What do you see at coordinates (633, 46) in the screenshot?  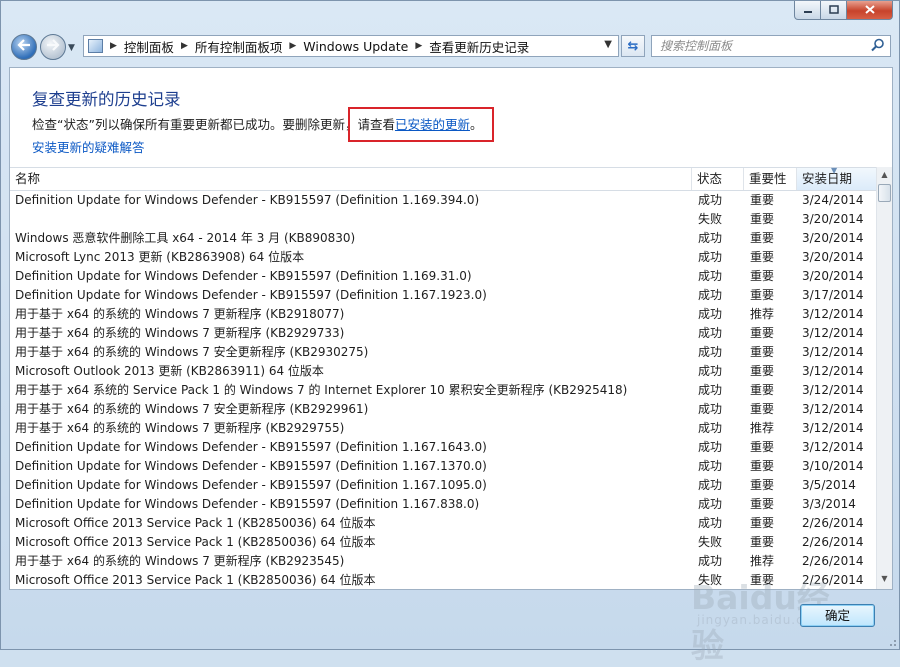 I see `refresh-button: ⇆` at bounding box center [633, 46].